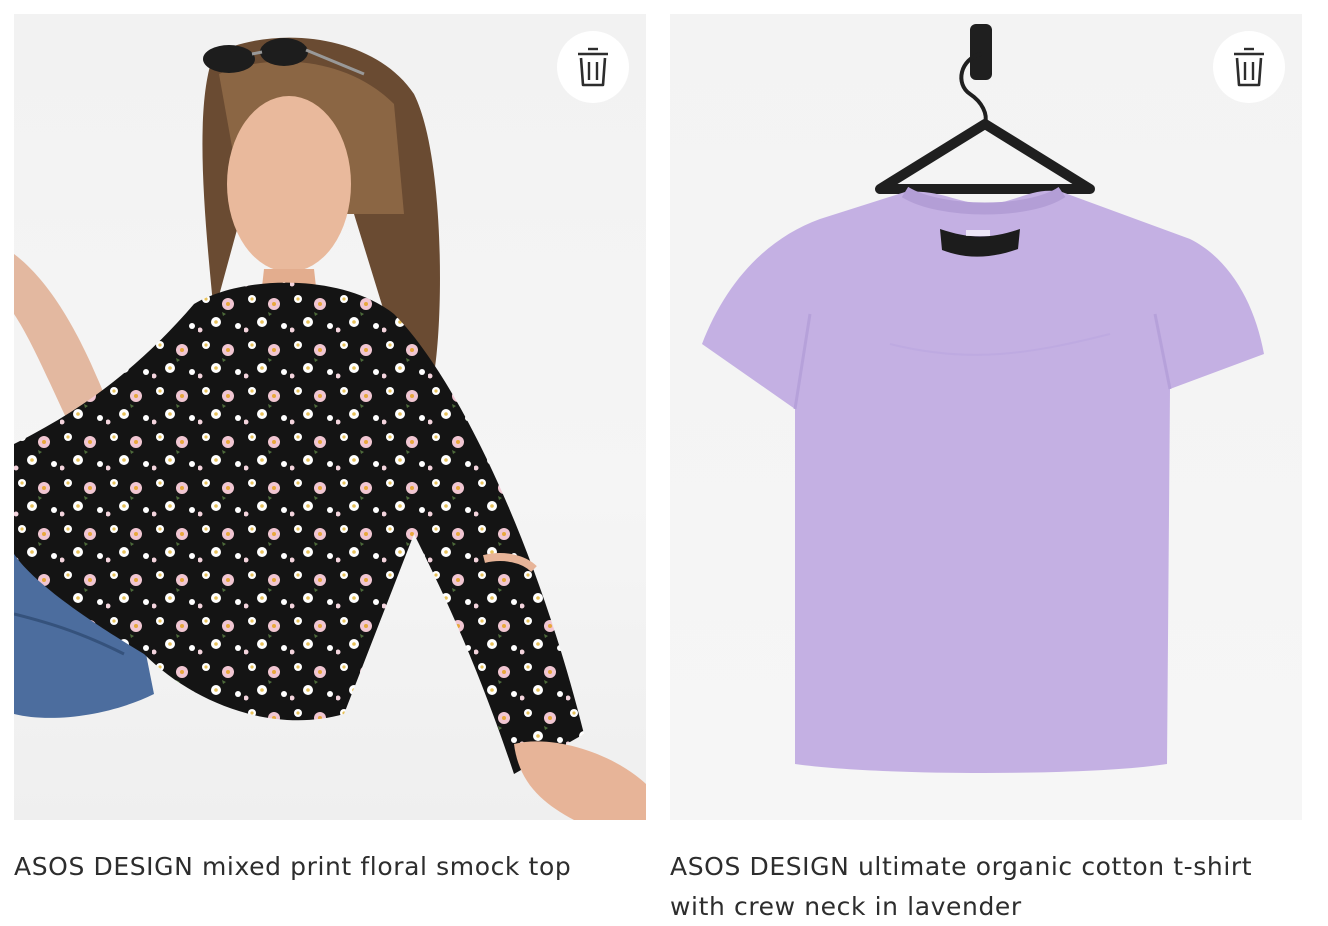  I want to click on product-title: ASOS DESIGN mixed print floral smock top, so click(330, 867).